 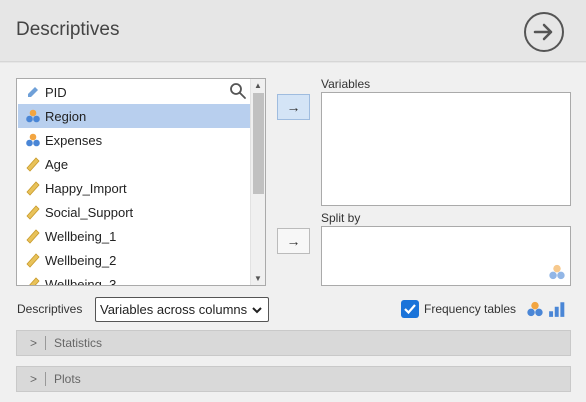 What do you see at coordinates (258, 143) in the screenshot?
I see `scroll-thumb` at bounding box center [258, 143].